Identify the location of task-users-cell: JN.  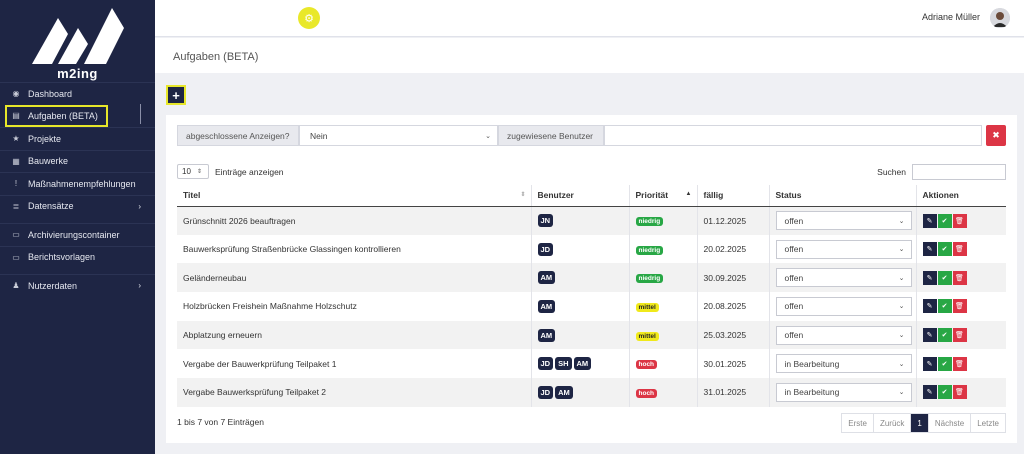
(580, 220).